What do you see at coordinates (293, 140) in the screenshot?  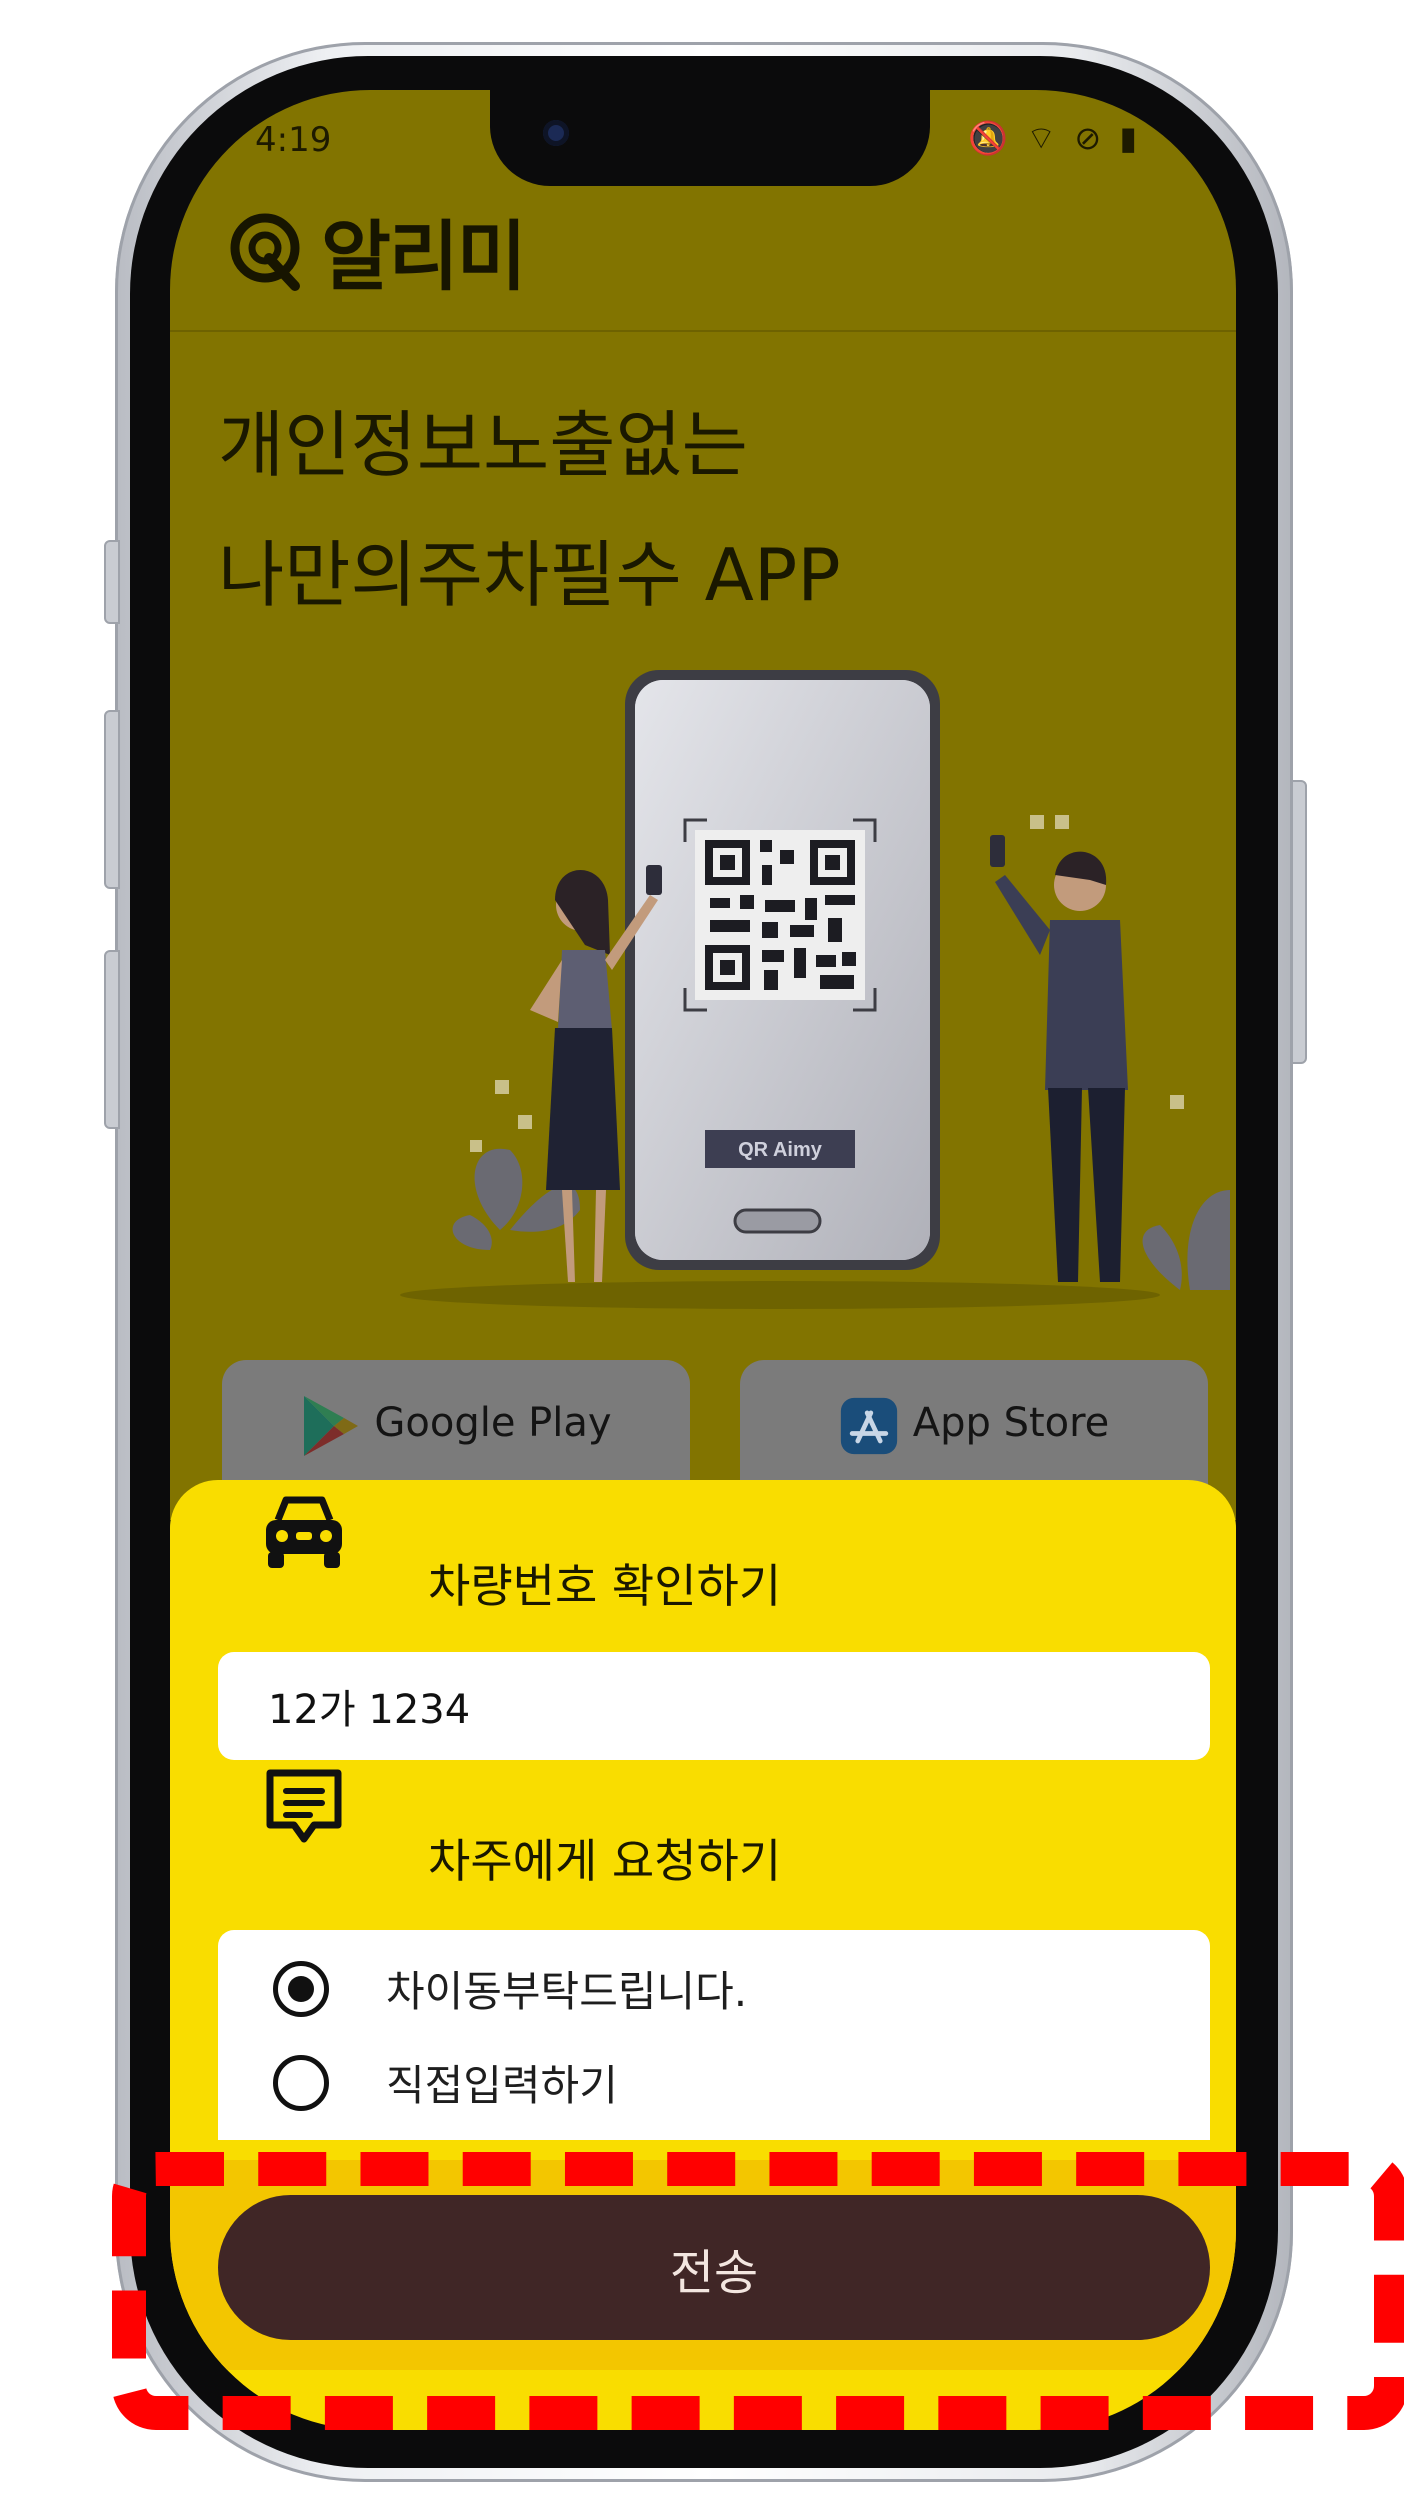 I see `status-time: 4:19` at bounding box center [293, 140].